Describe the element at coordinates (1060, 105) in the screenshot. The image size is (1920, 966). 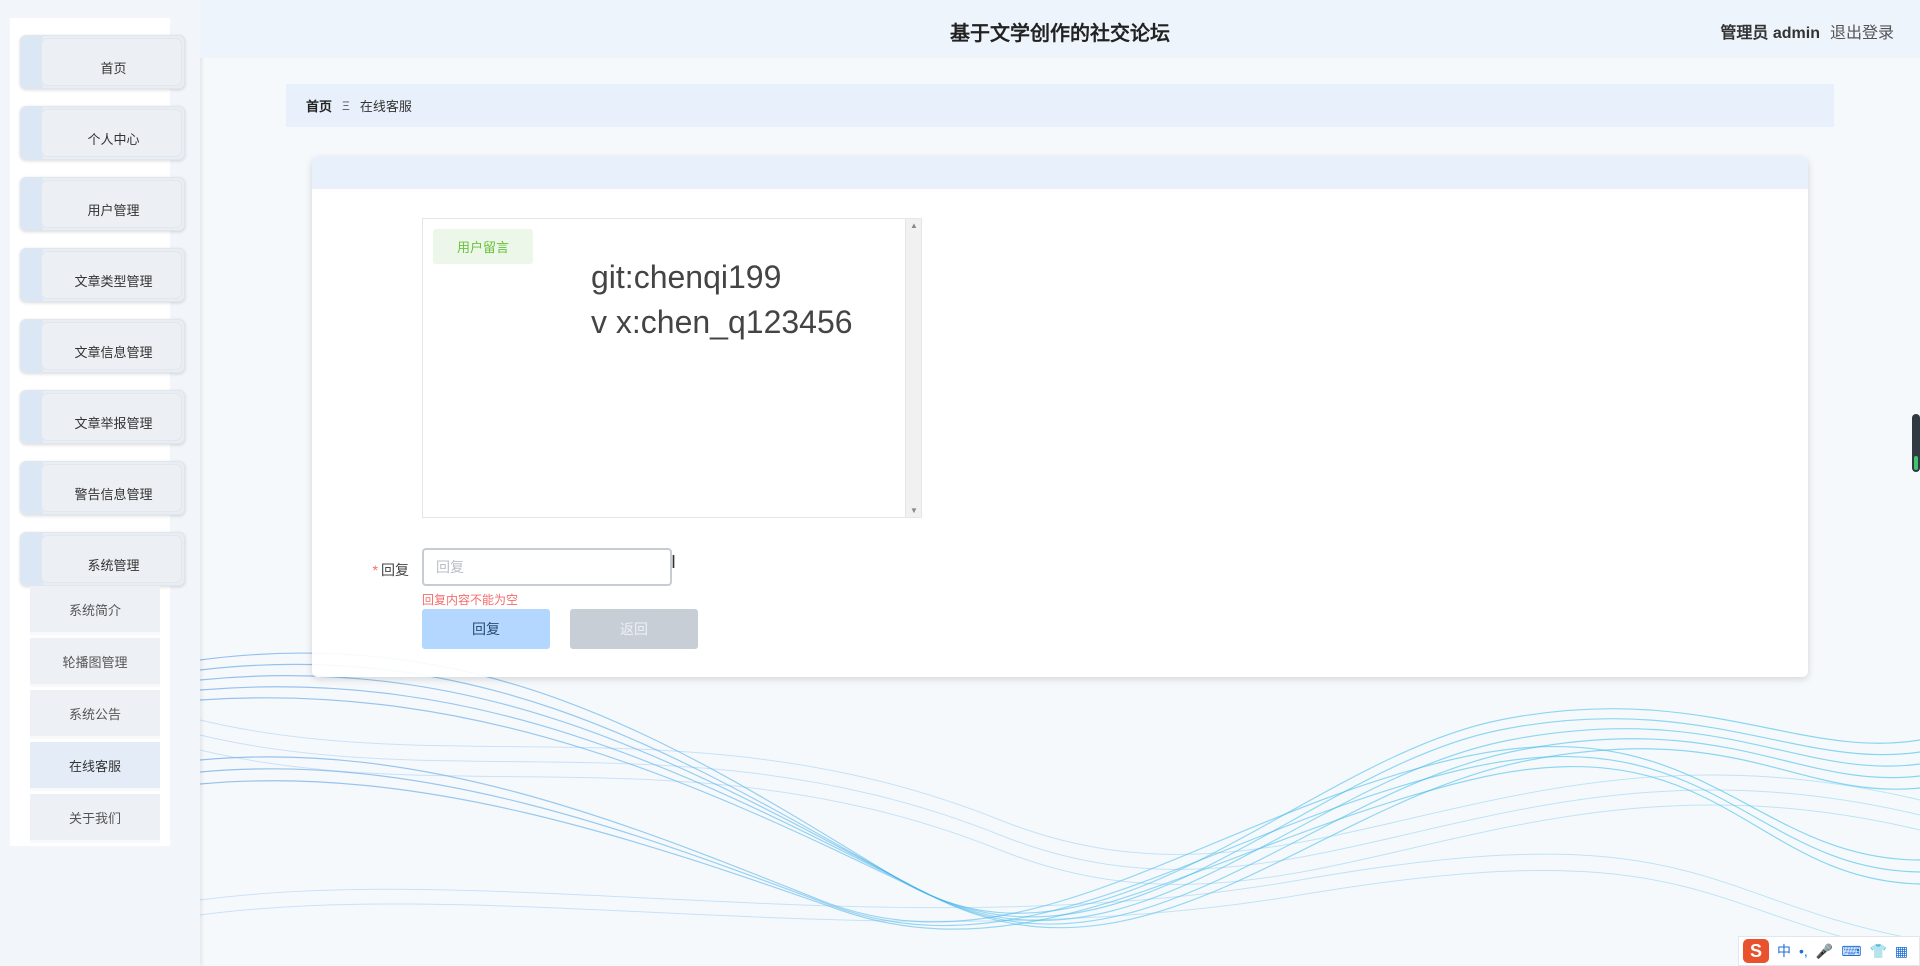
I see `breadcrumb: 首页 Ξ 在线客服` at that location.